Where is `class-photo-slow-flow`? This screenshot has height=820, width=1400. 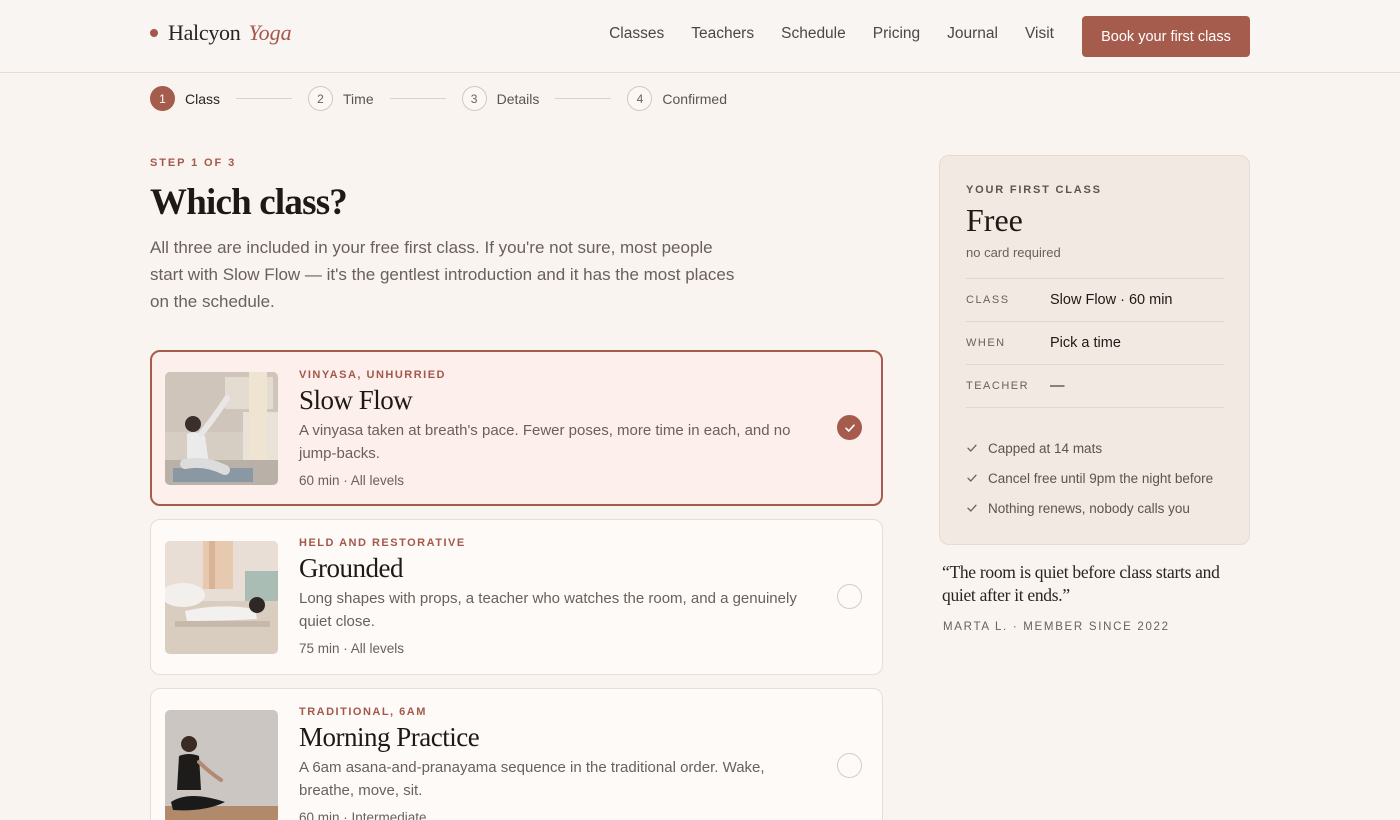 class-photo-slow-flow is located at coordinates (221, 428).